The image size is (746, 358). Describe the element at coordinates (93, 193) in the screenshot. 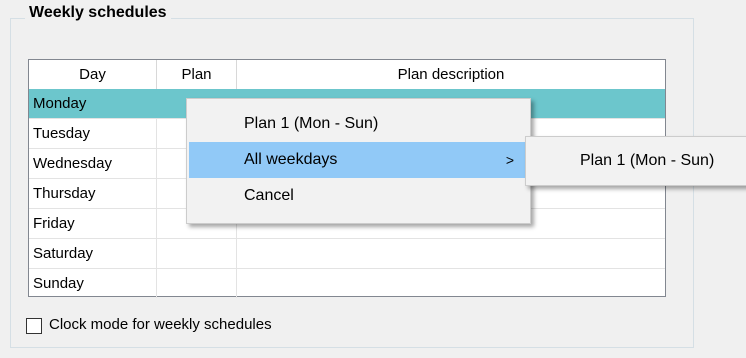

I see `day-cell: Thursday` at that location.